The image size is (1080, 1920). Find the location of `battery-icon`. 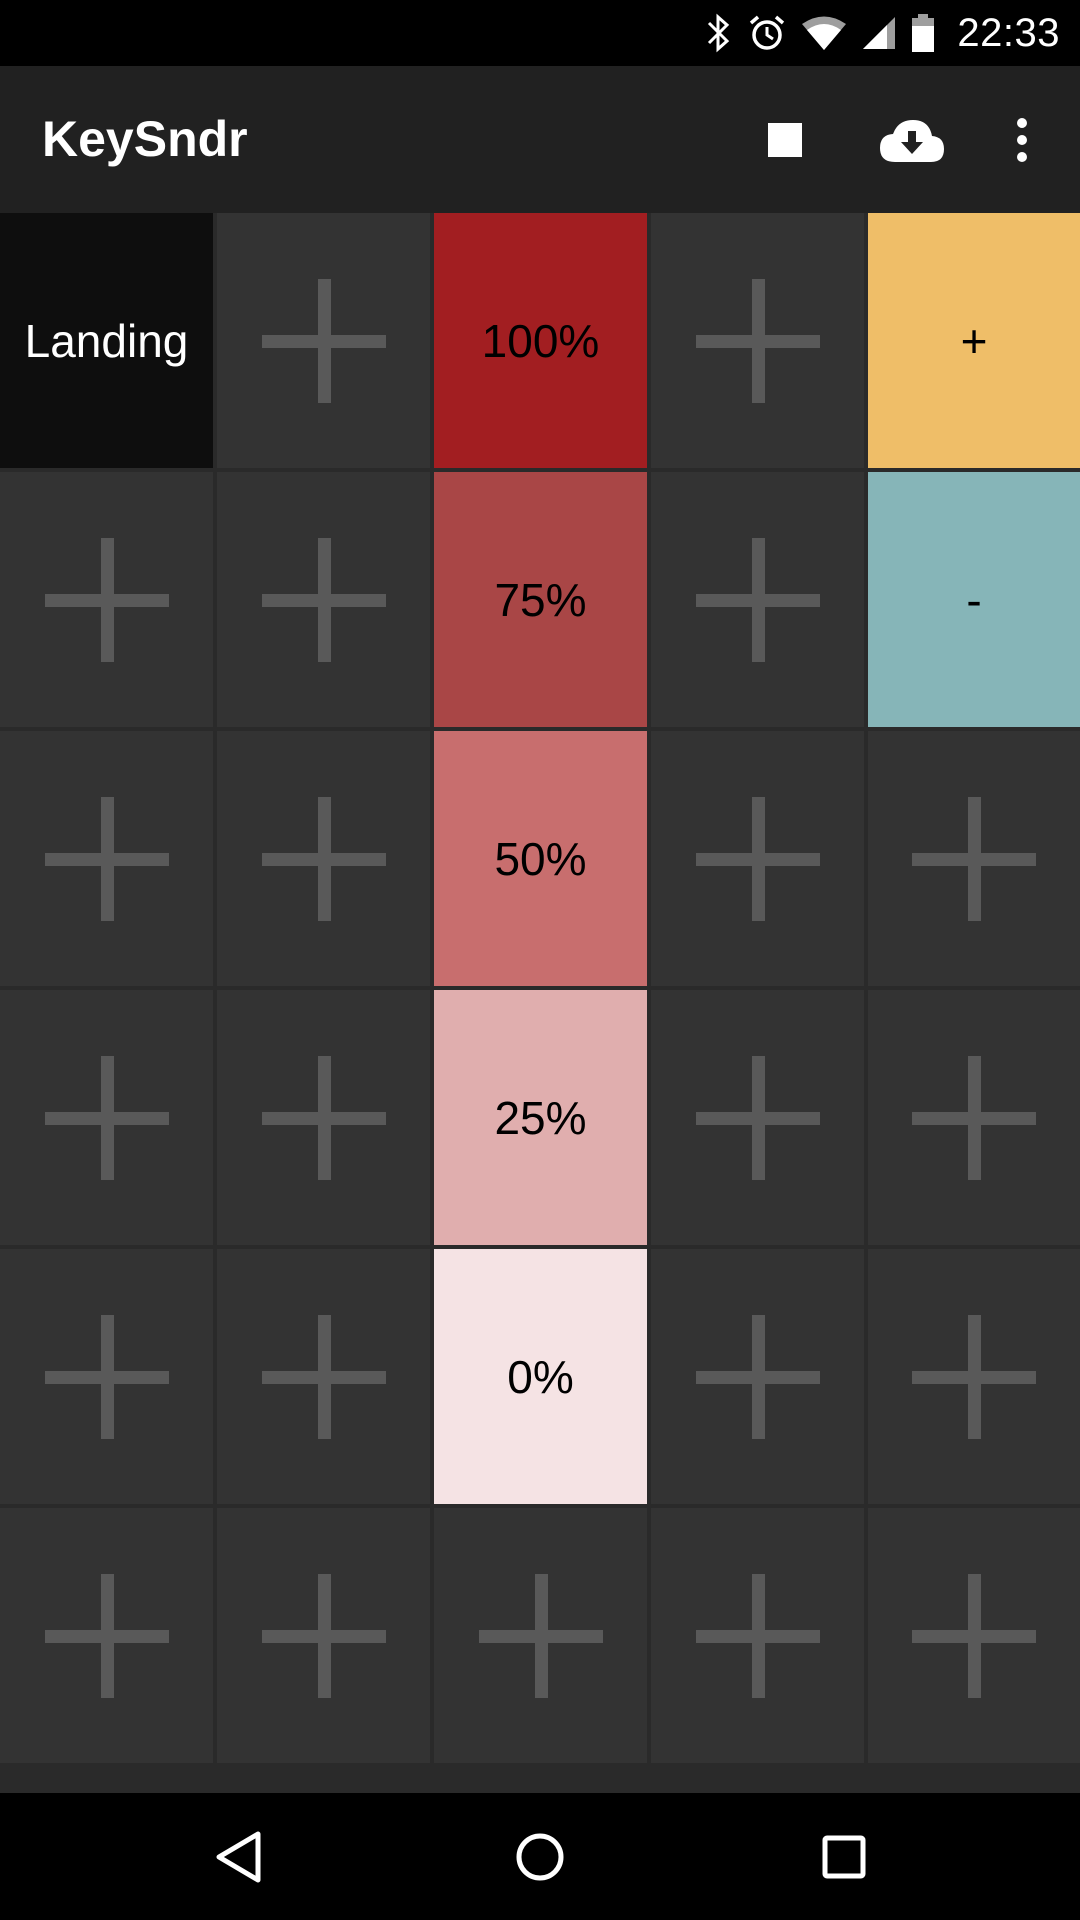

battery-icon is located at coordinates (923, 33).